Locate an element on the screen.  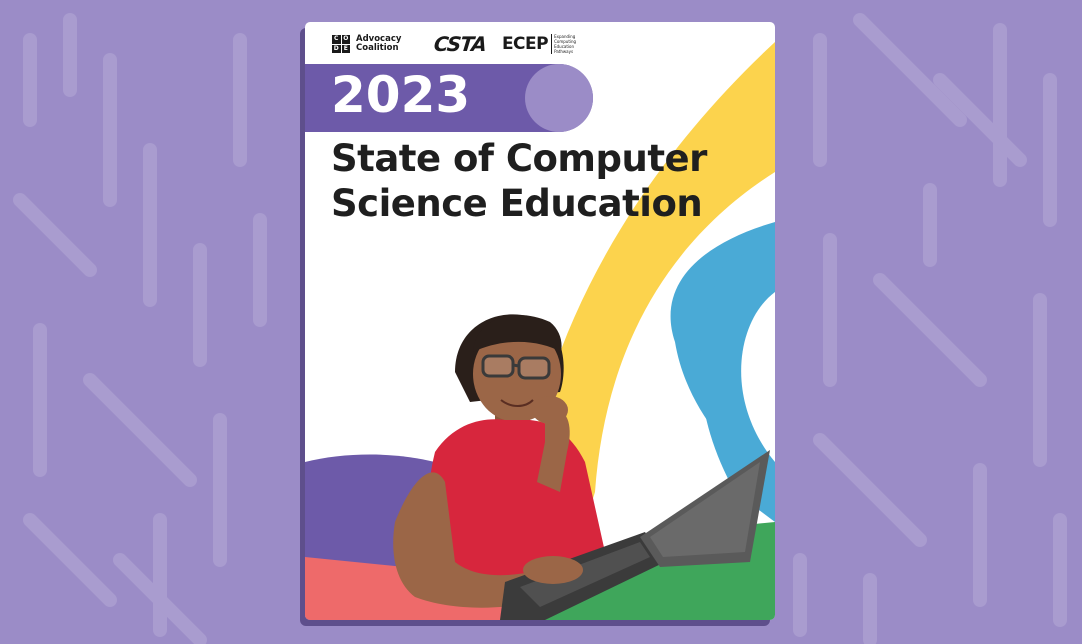
code-logo-text: Advocacy Coalition is located at coordinates (379, 43).